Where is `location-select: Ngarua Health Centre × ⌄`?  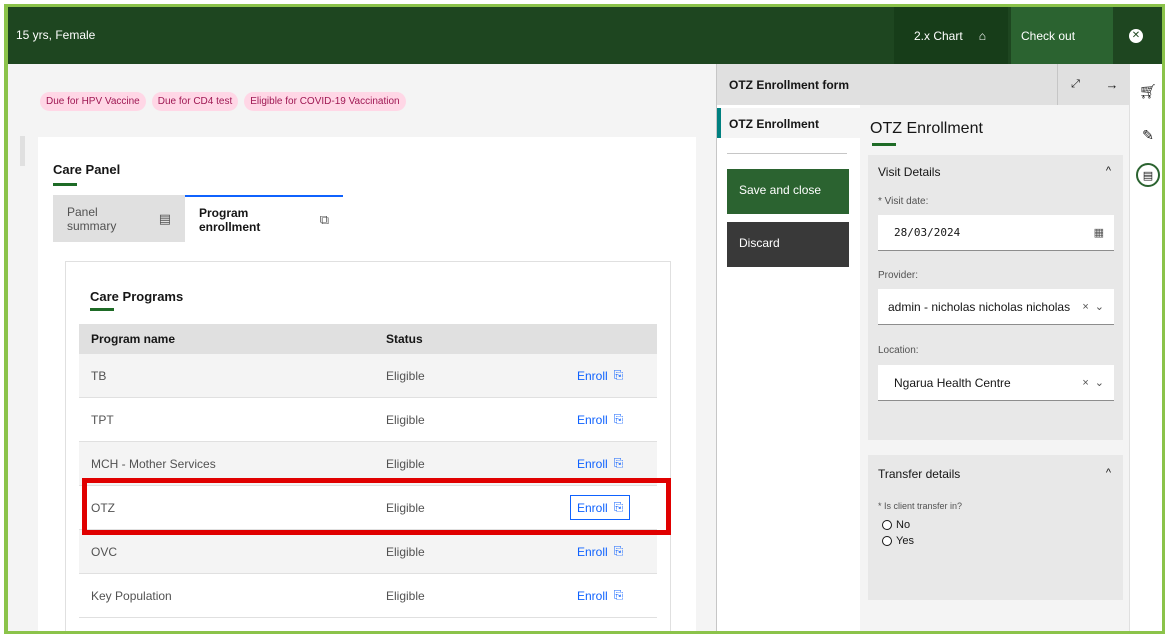 location-select: Ngarua Health Centre × ⌄ is located at coordinates (996, 383).